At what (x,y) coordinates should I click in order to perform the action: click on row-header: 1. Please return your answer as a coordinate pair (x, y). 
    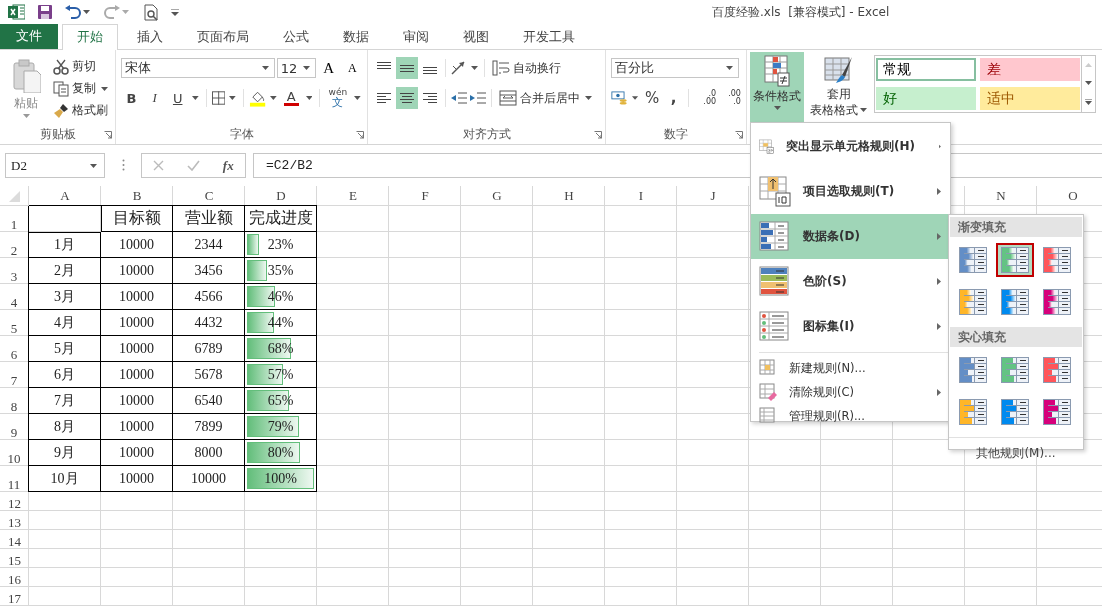
    Looking at the image, I should click on (14, 219).